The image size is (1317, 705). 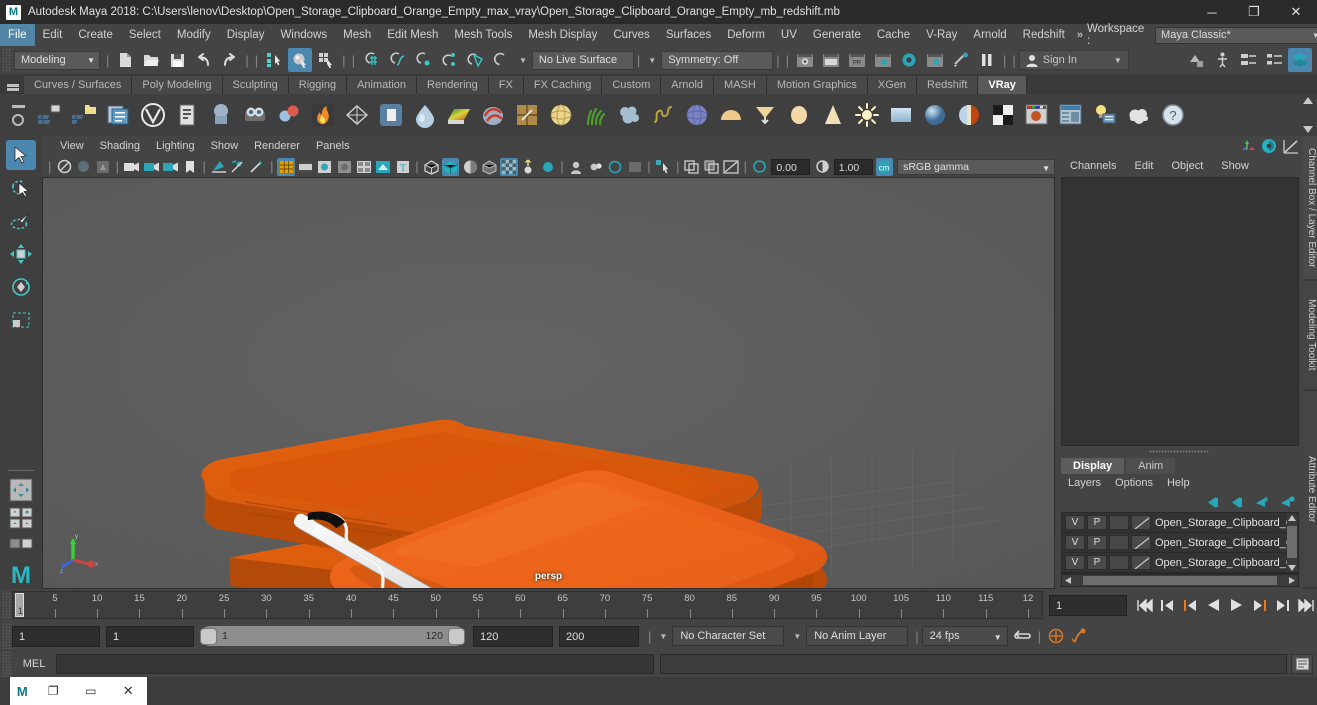 I want to click on snap-to-point-icon, so click(x=423, y=60).